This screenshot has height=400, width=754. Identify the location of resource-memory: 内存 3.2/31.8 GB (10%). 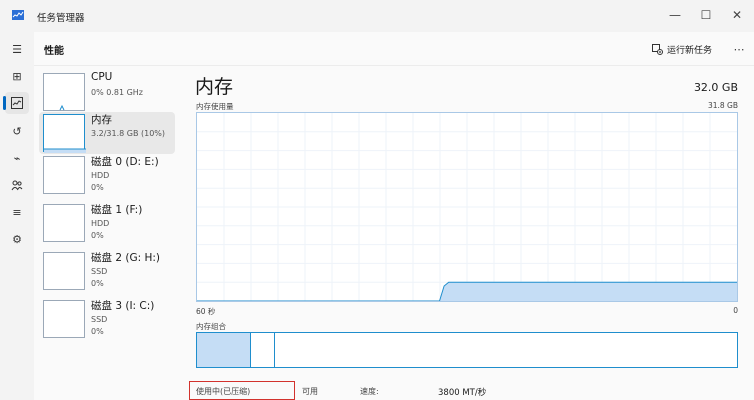
(107, 133).